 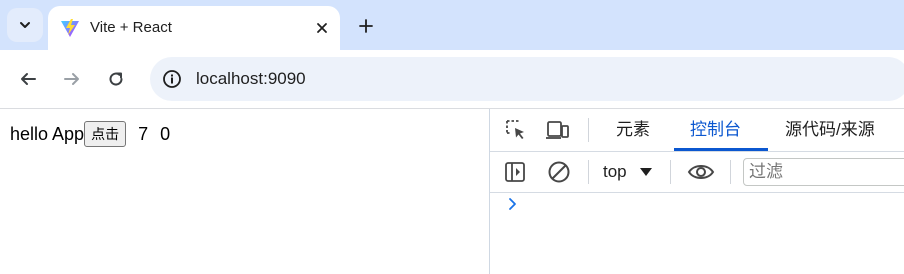 What do you see at coordinates (633, 130) in the screenshot?
I see `tab-elements: 元素` at bounding box center [633, 130].